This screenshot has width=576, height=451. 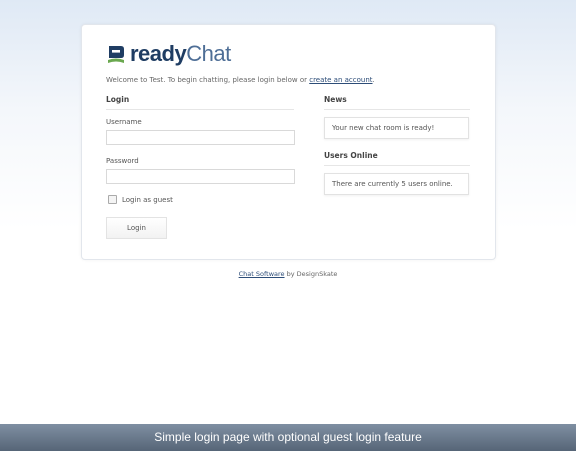 I want to click on login-section-title: Login, so click(x=118, y=99).